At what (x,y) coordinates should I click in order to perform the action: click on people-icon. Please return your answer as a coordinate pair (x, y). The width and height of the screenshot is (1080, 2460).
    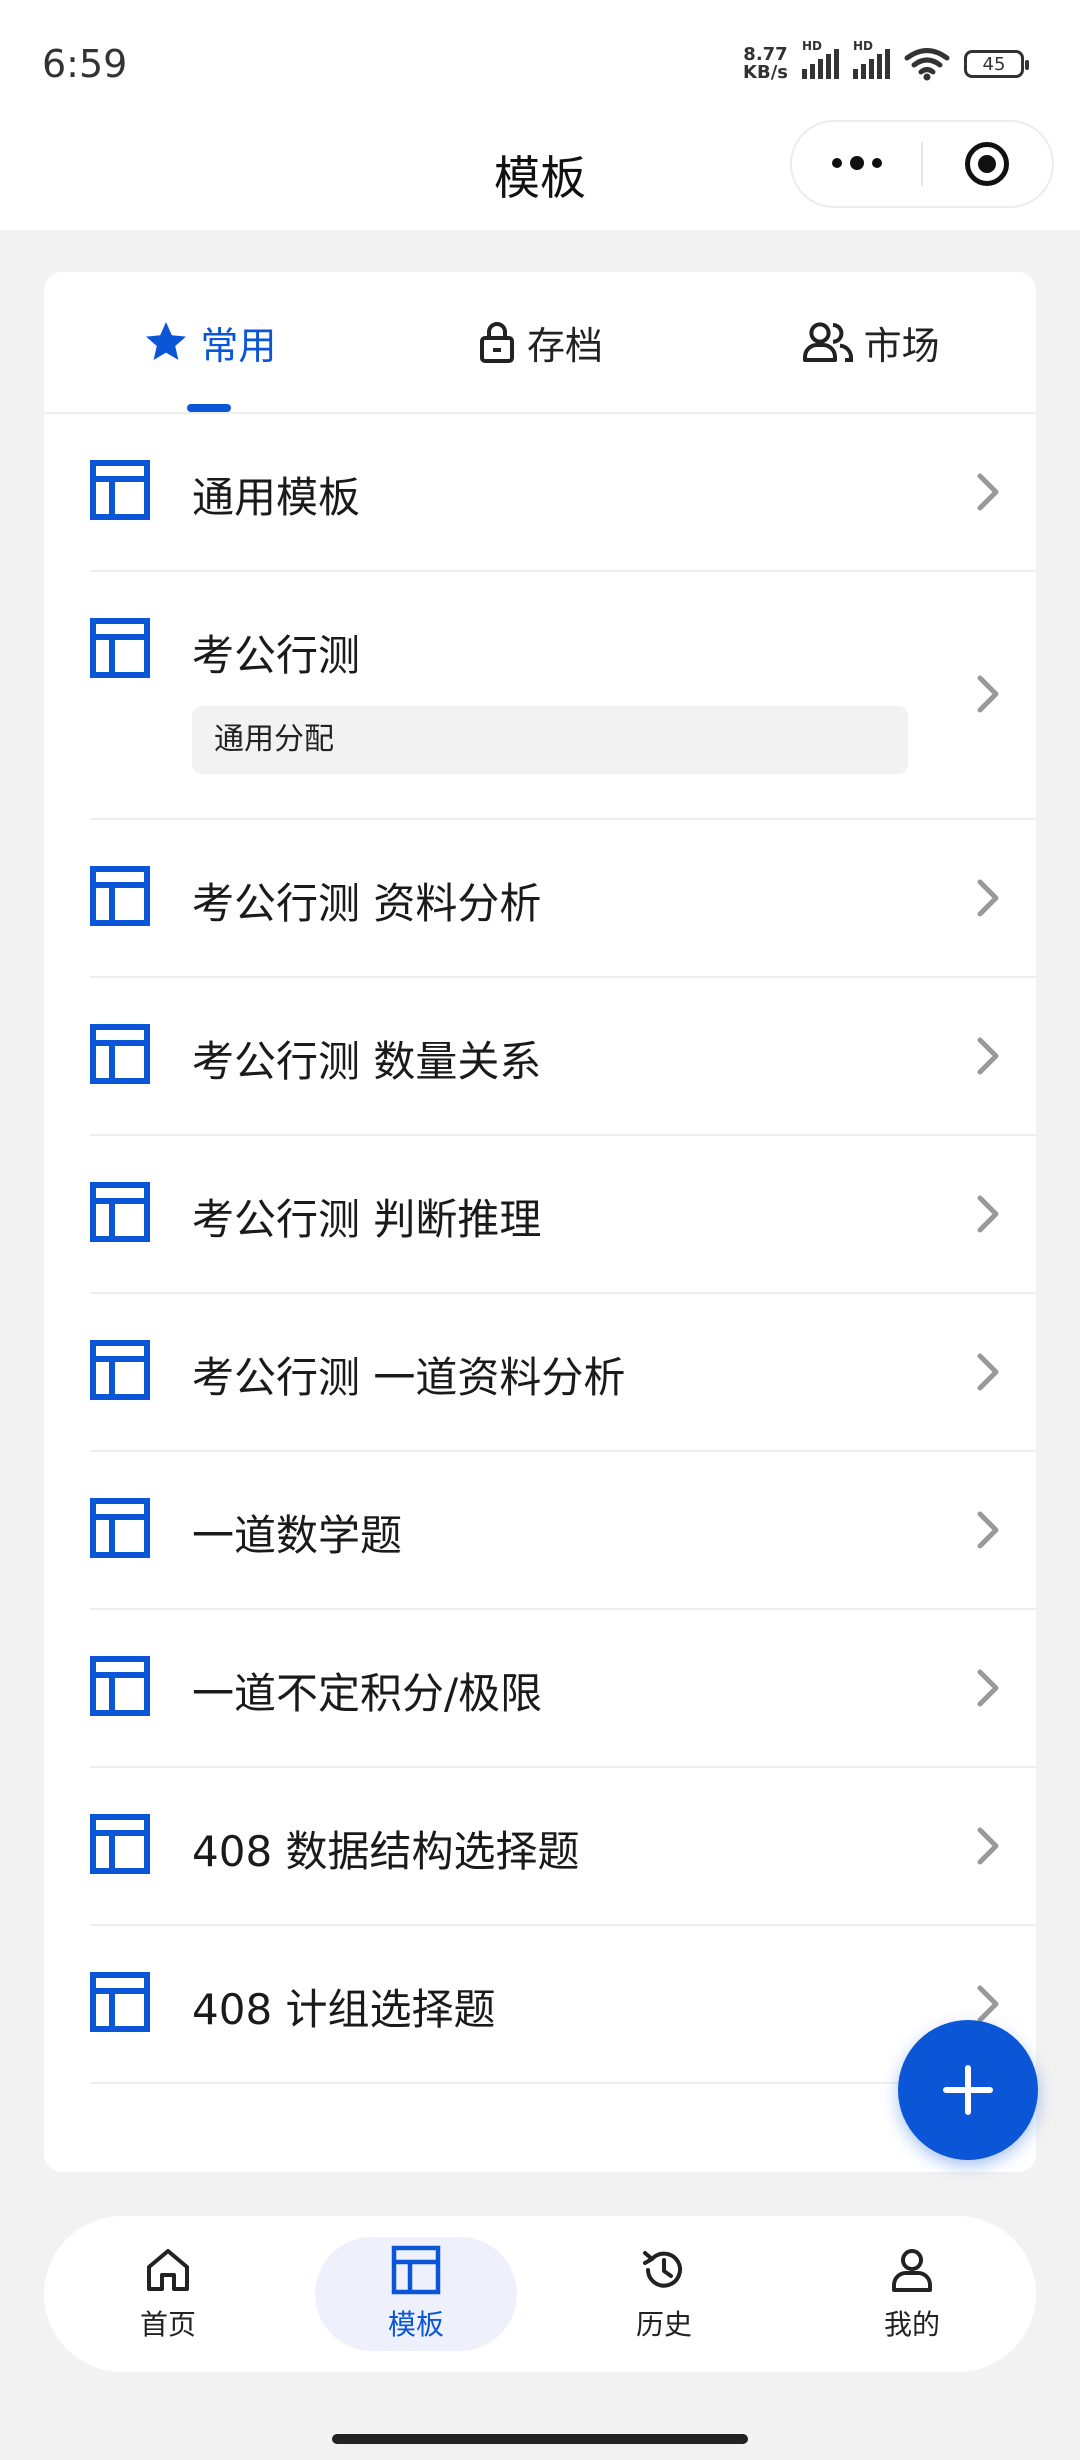
    Looking at the image, I should click on (827, 342).